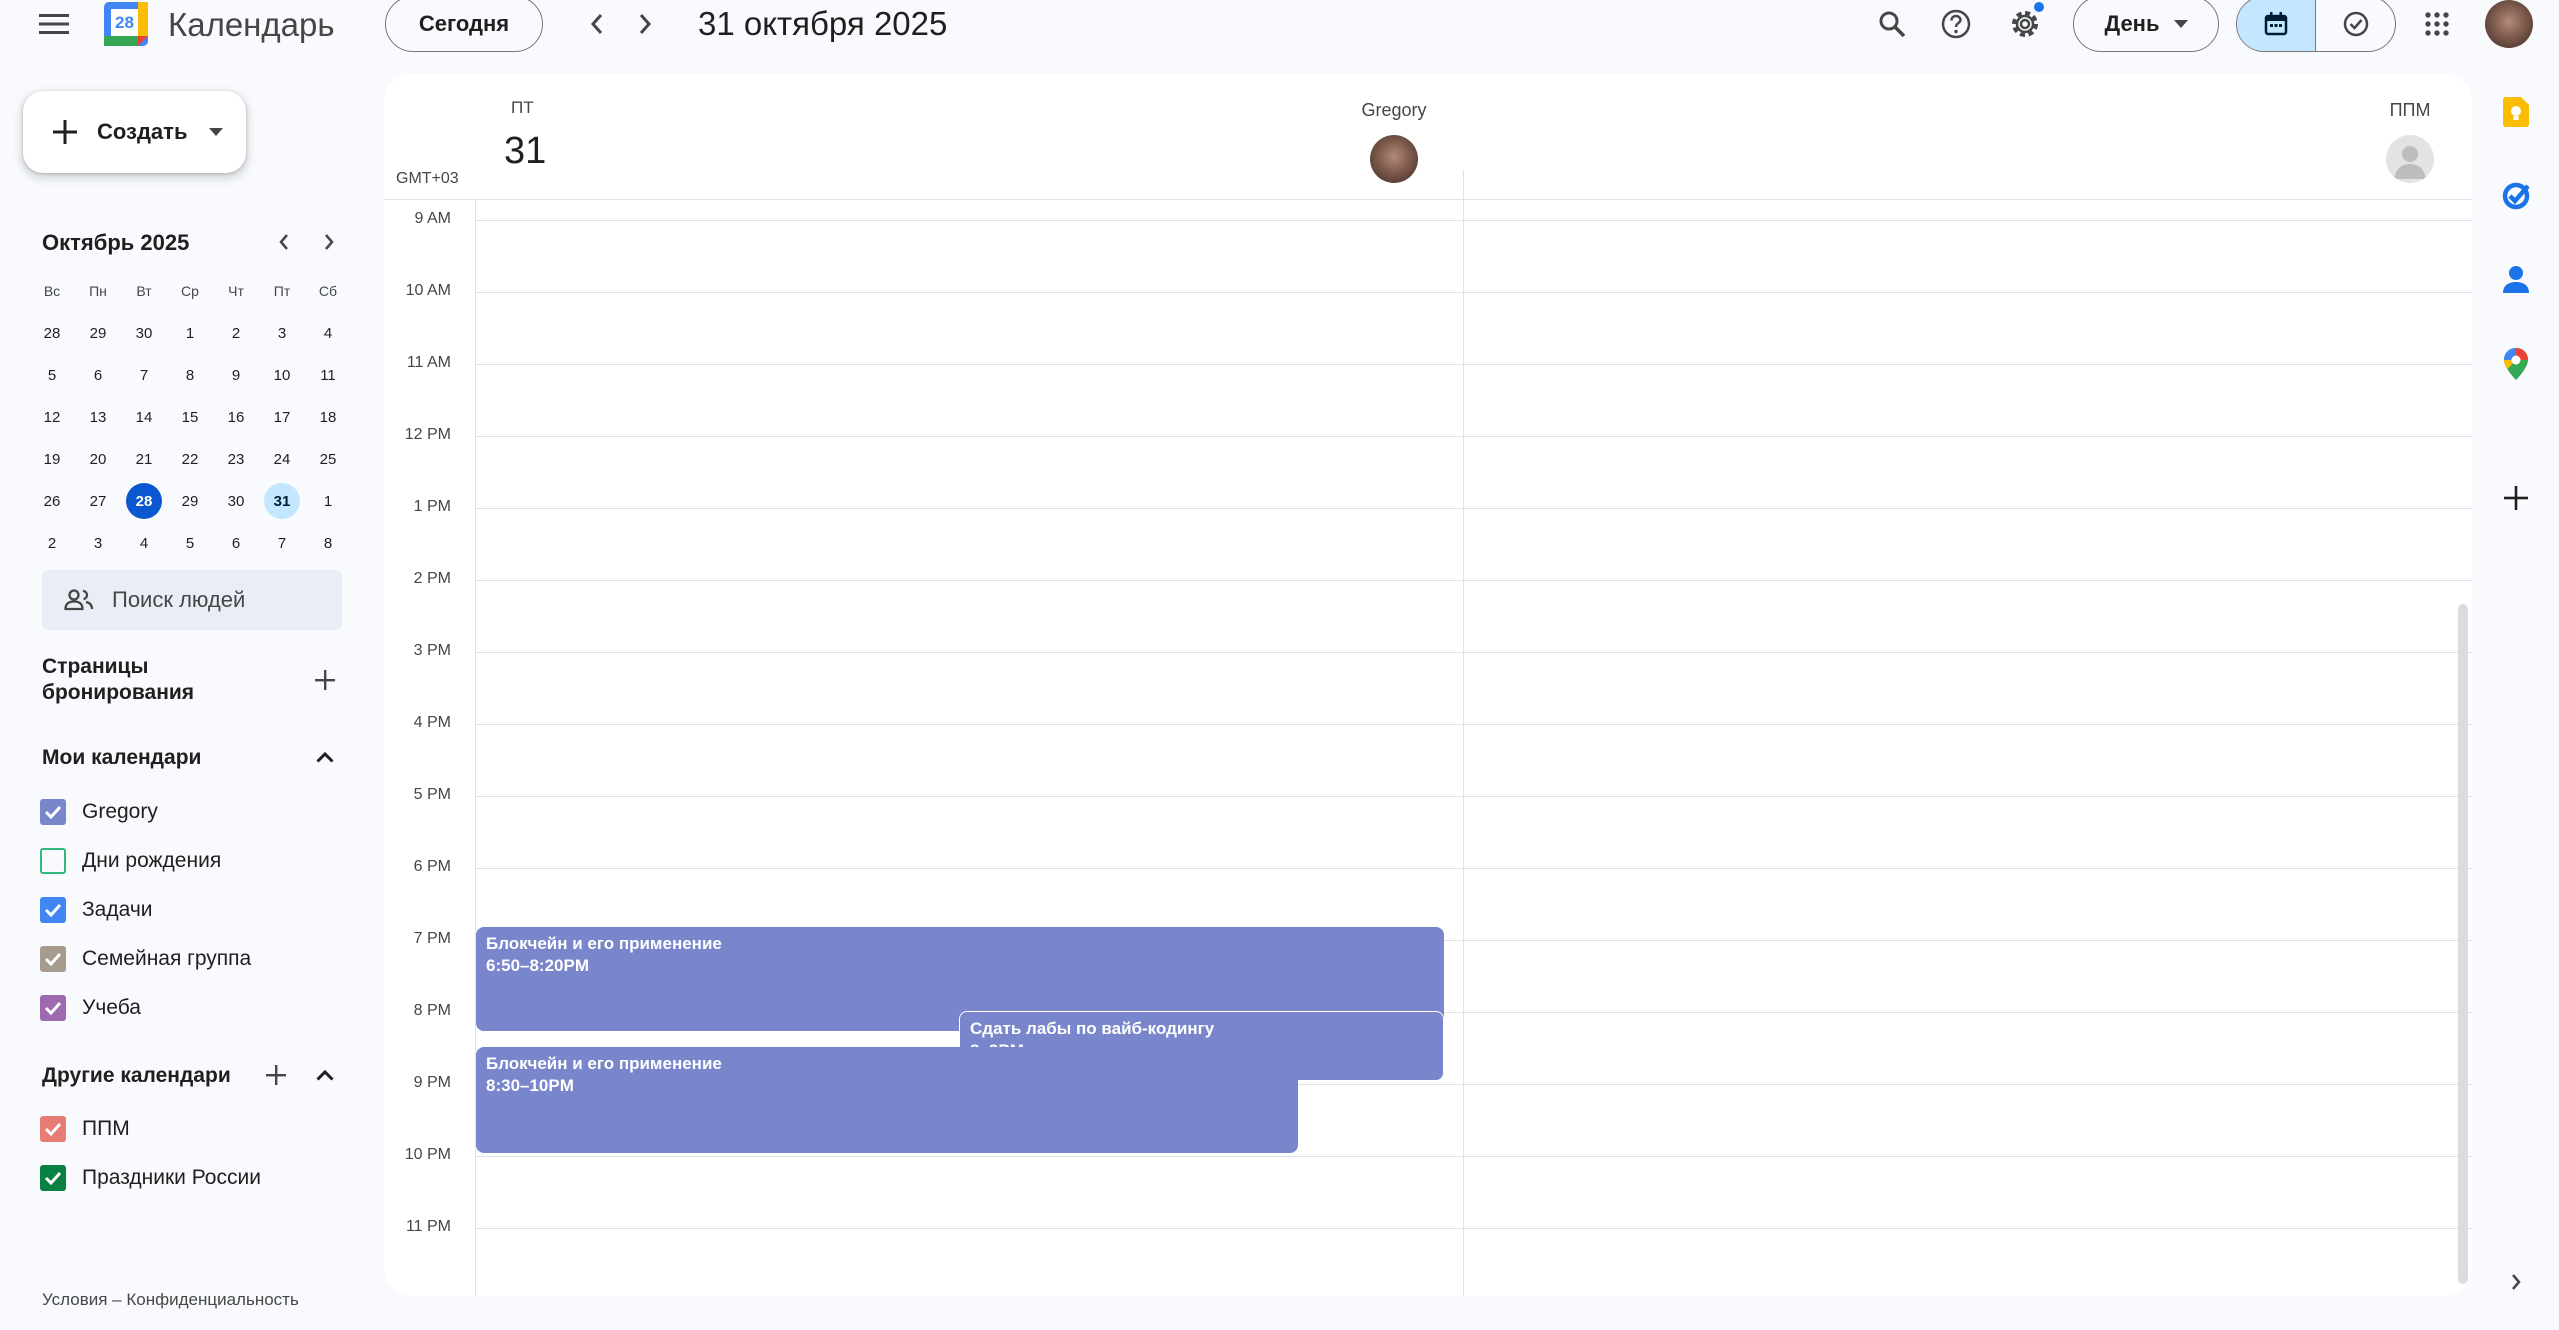  What do you see at coordinates (432, 1010) in the screenshot?
I see `hour-label: 8 PM` at bounding box center [432, 1010].